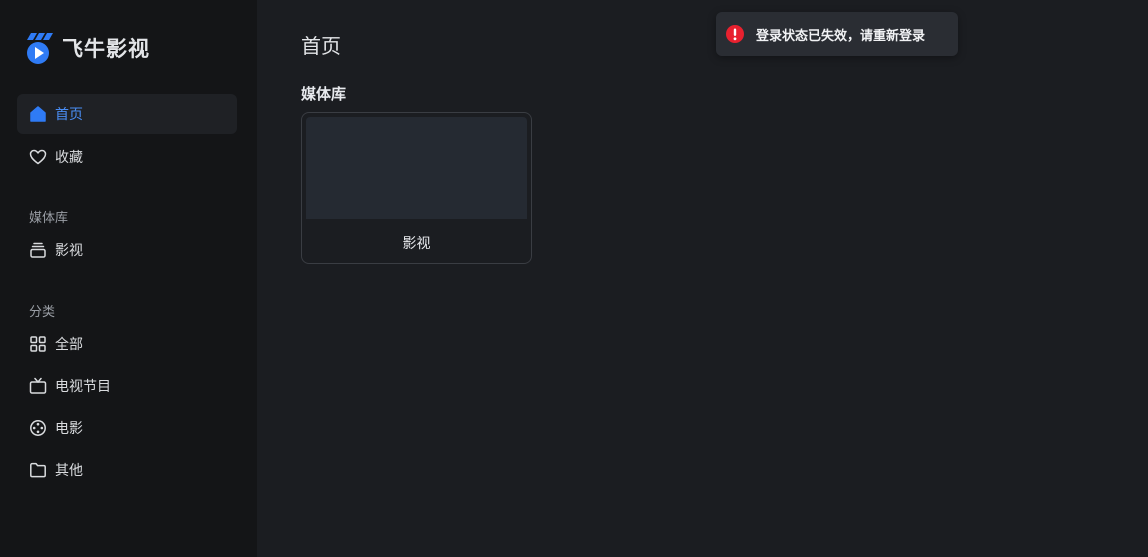 The width and height of the screenshot is (1148, 557). What do you see at coordinates (38, 250) in the screenshot?
I see `stack-icon` at bounding box center [38, 250].